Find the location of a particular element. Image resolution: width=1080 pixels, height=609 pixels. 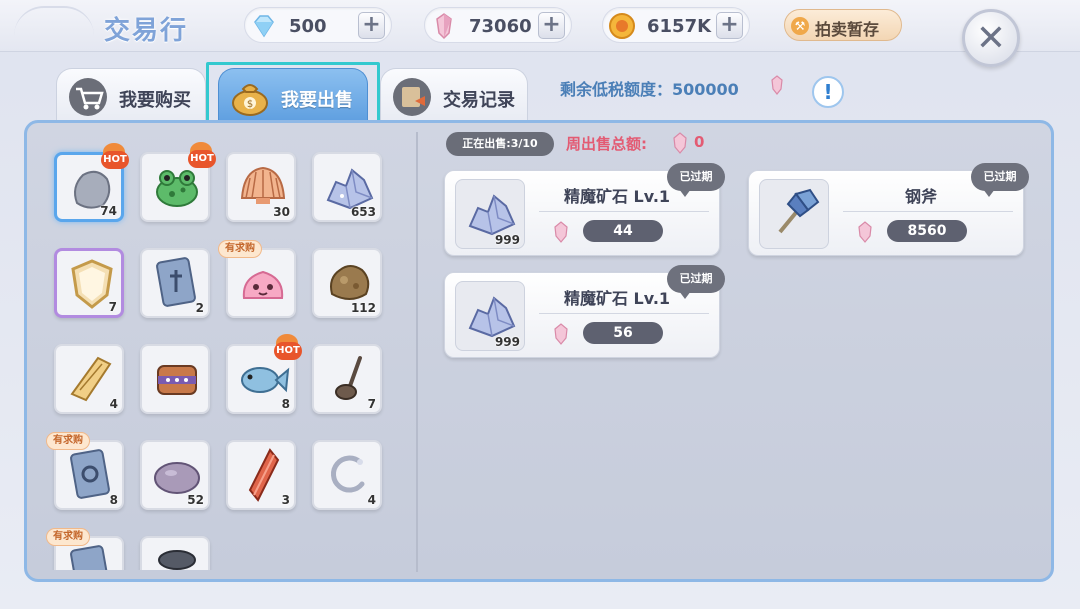

inventory-slot: 8 有求购 is located at coordinates (85, 471).